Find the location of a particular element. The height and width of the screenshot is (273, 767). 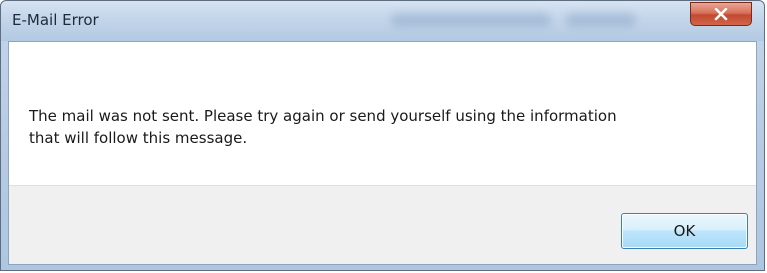

dialog-title: E-Mail Error is located at coordinates (55, 20).